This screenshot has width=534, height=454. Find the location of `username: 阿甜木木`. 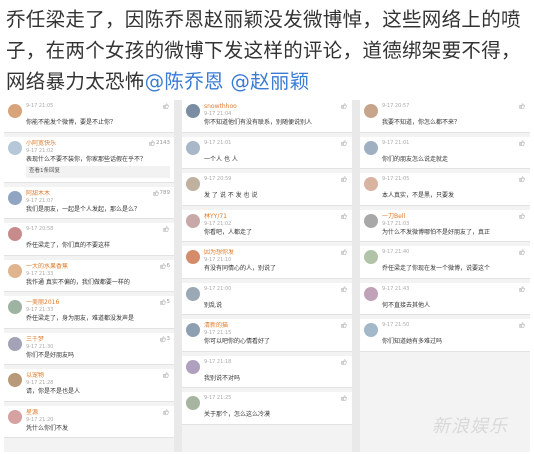

username: 阿甜木木 is located at coordinates (88, 194).